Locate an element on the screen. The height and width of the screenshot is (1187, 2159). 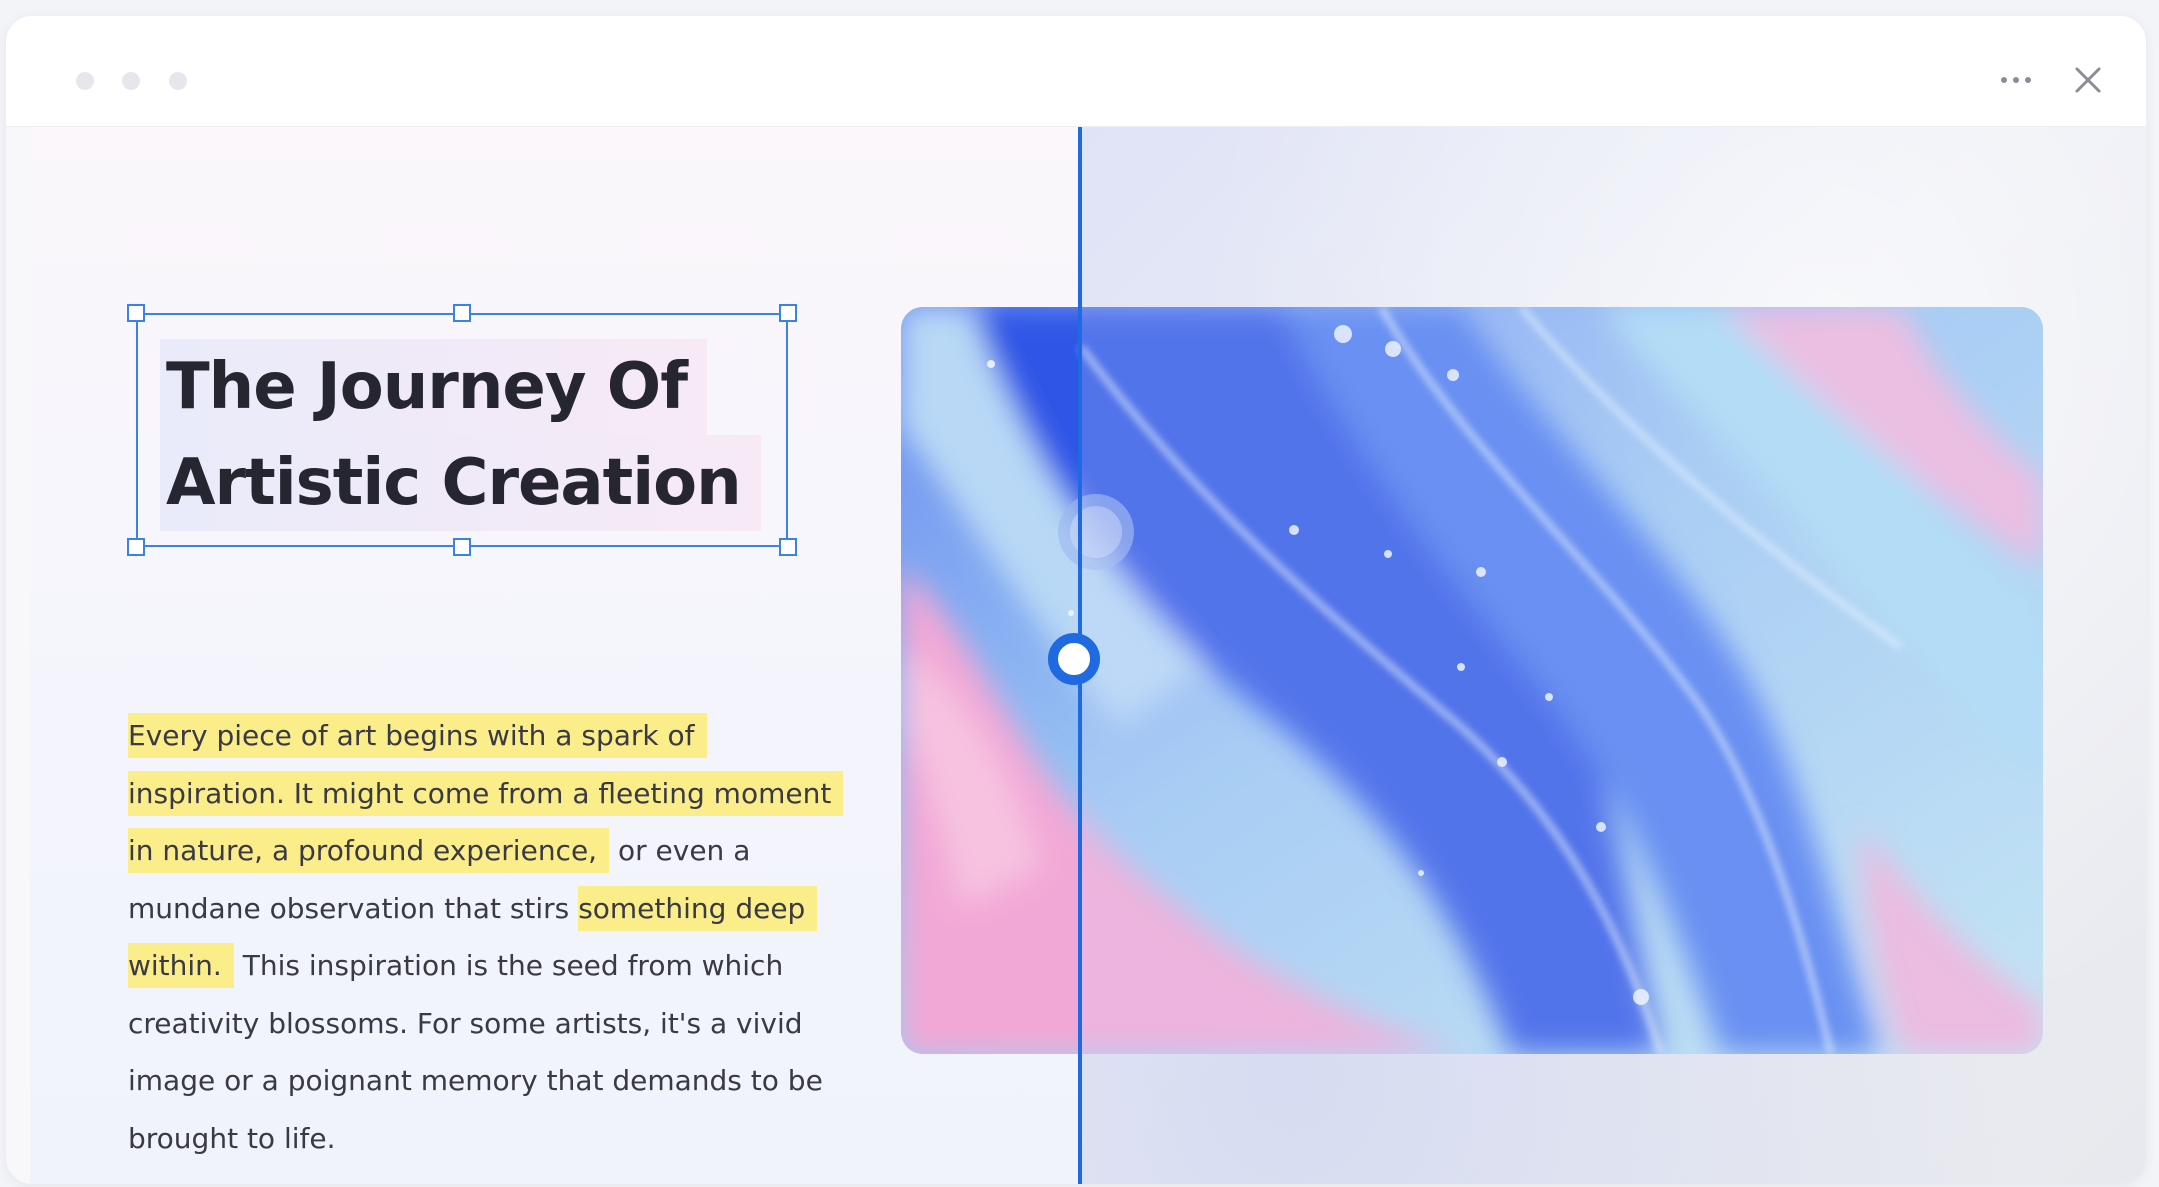
compare-slider-handle is located at coordinates (1074, 659).